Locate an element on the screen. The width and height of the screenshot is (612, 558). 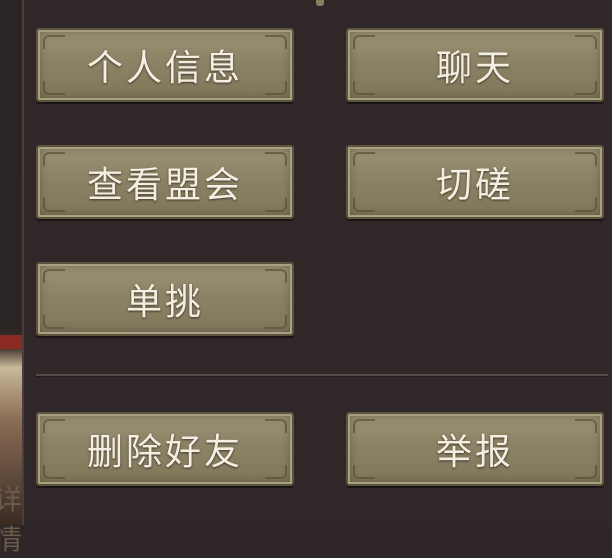
duel-button: 单挑 is located at coordinates (165, 299).